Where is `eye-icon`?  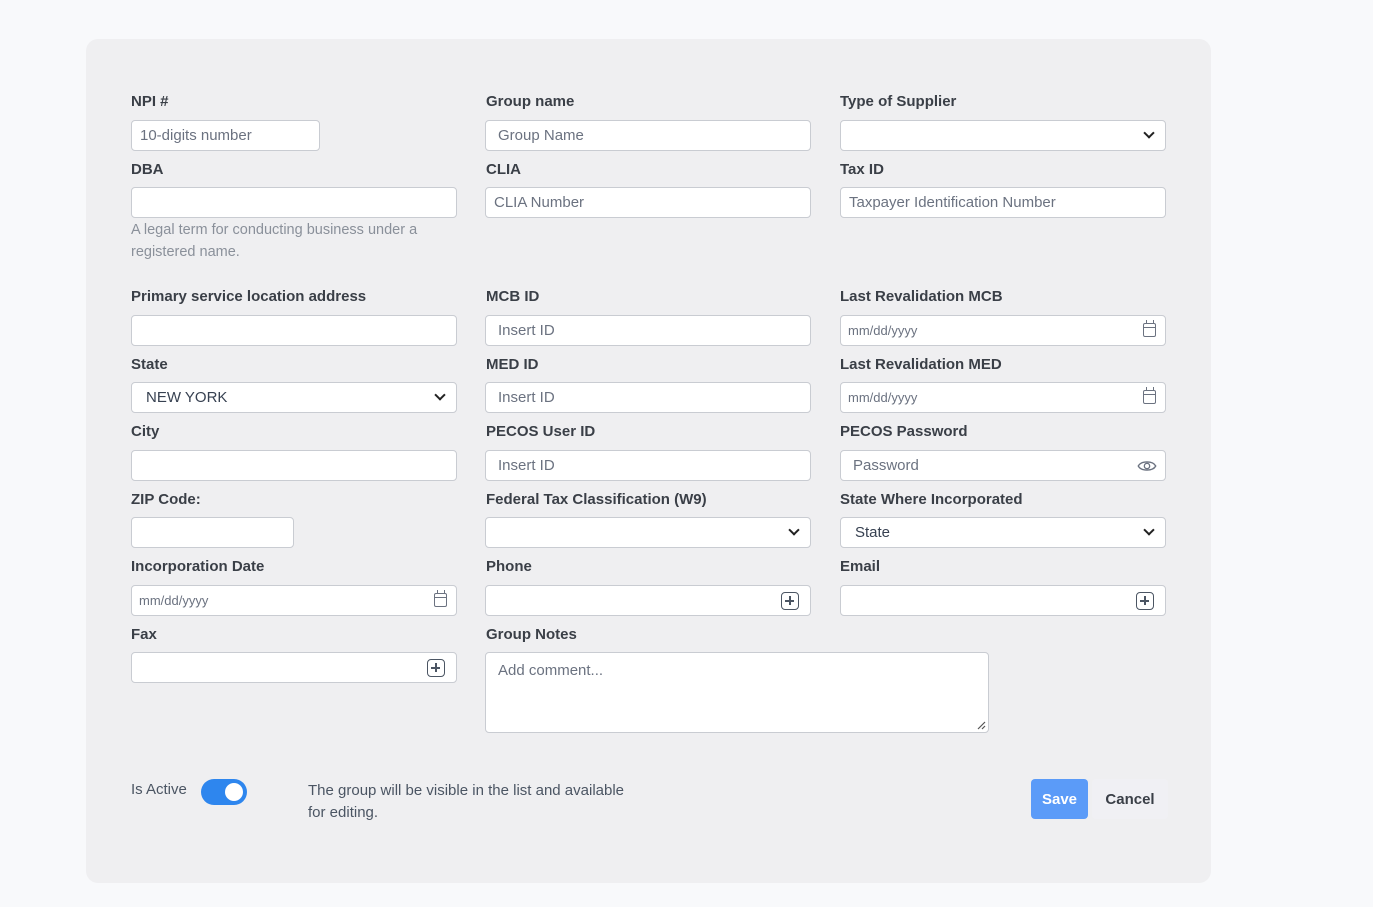
eye-icon is located at coordinates (1147, 466).